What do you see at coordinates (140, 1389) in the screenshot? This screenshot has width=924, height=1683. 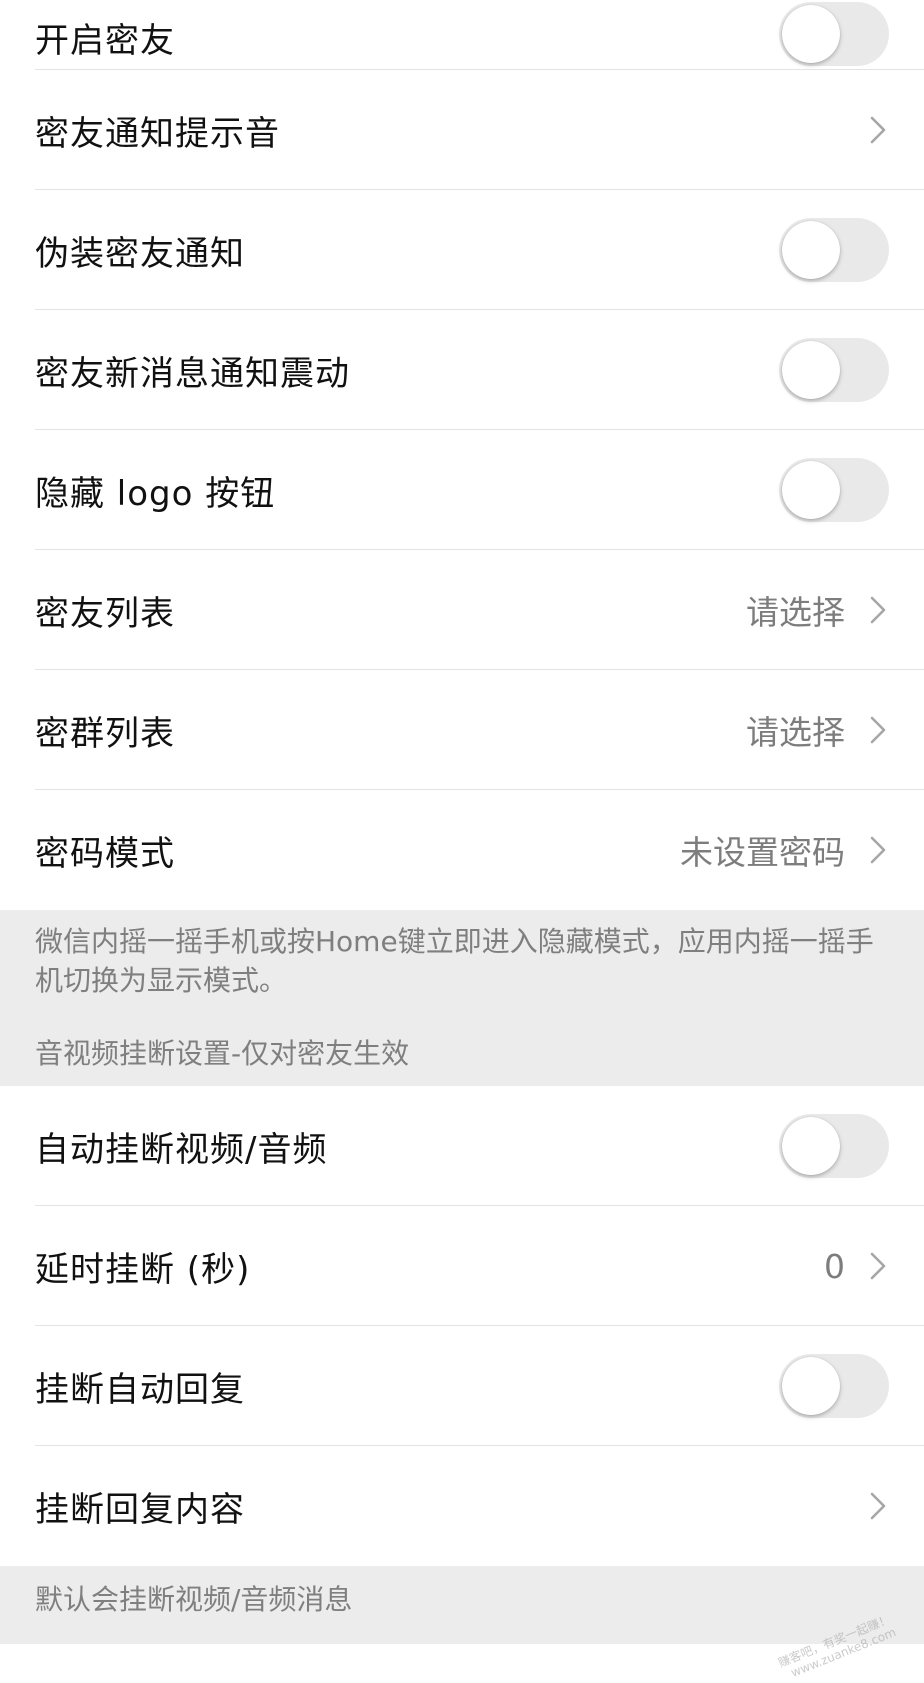 I see `row-label: 挂断自动回复` at bounding box center [140, 1389].